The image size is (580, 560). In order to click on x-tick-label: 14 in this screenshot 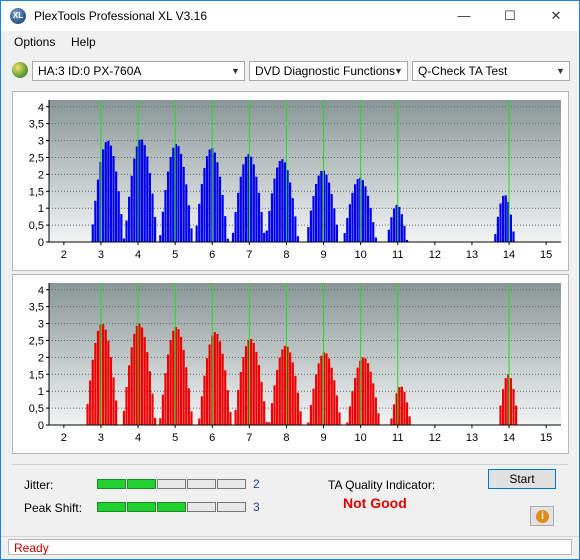, I will do `click(509, 438)`.